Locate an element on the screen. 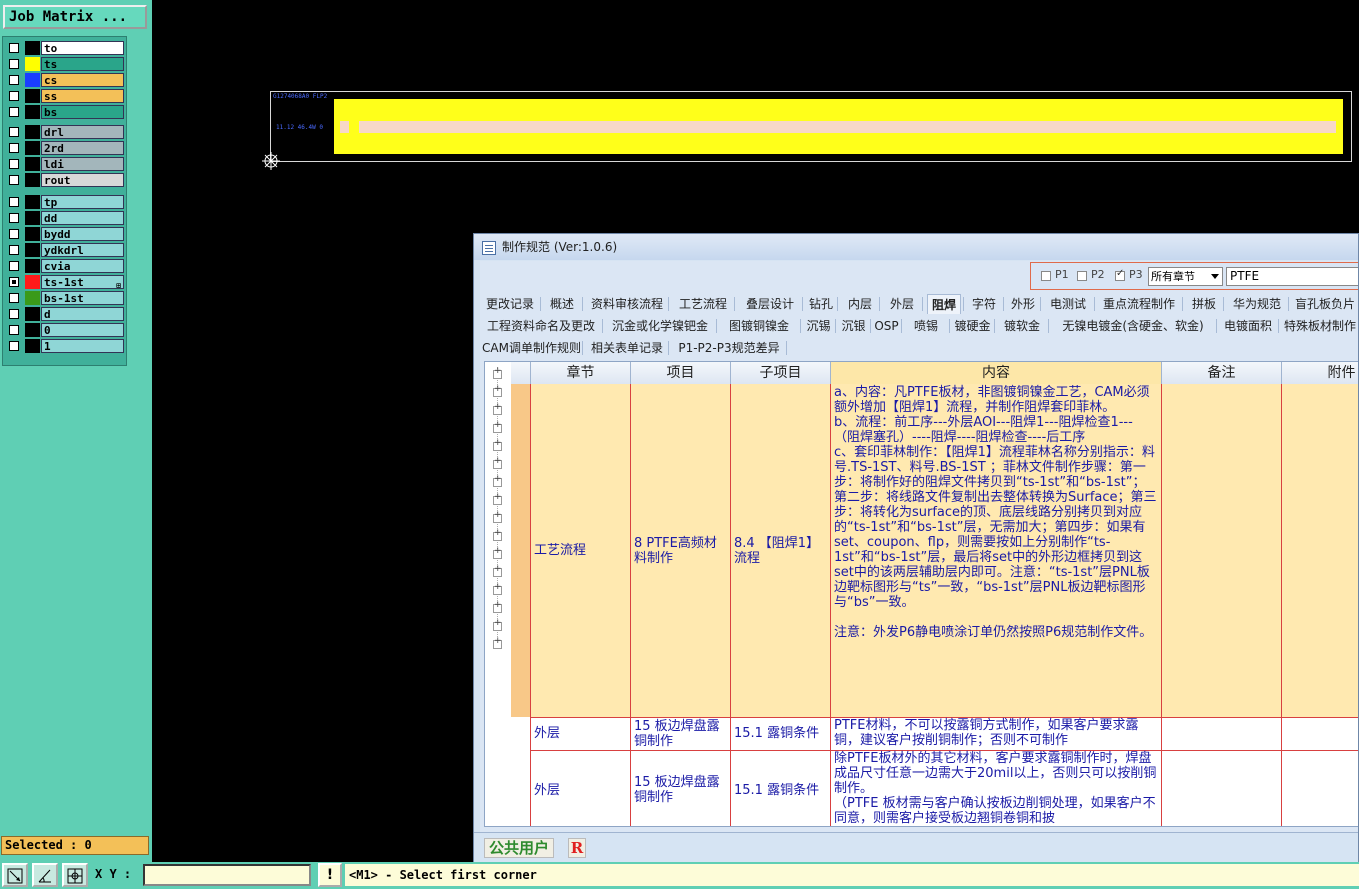  layer-name: ydkdrl is located at coordinates (82, 250).